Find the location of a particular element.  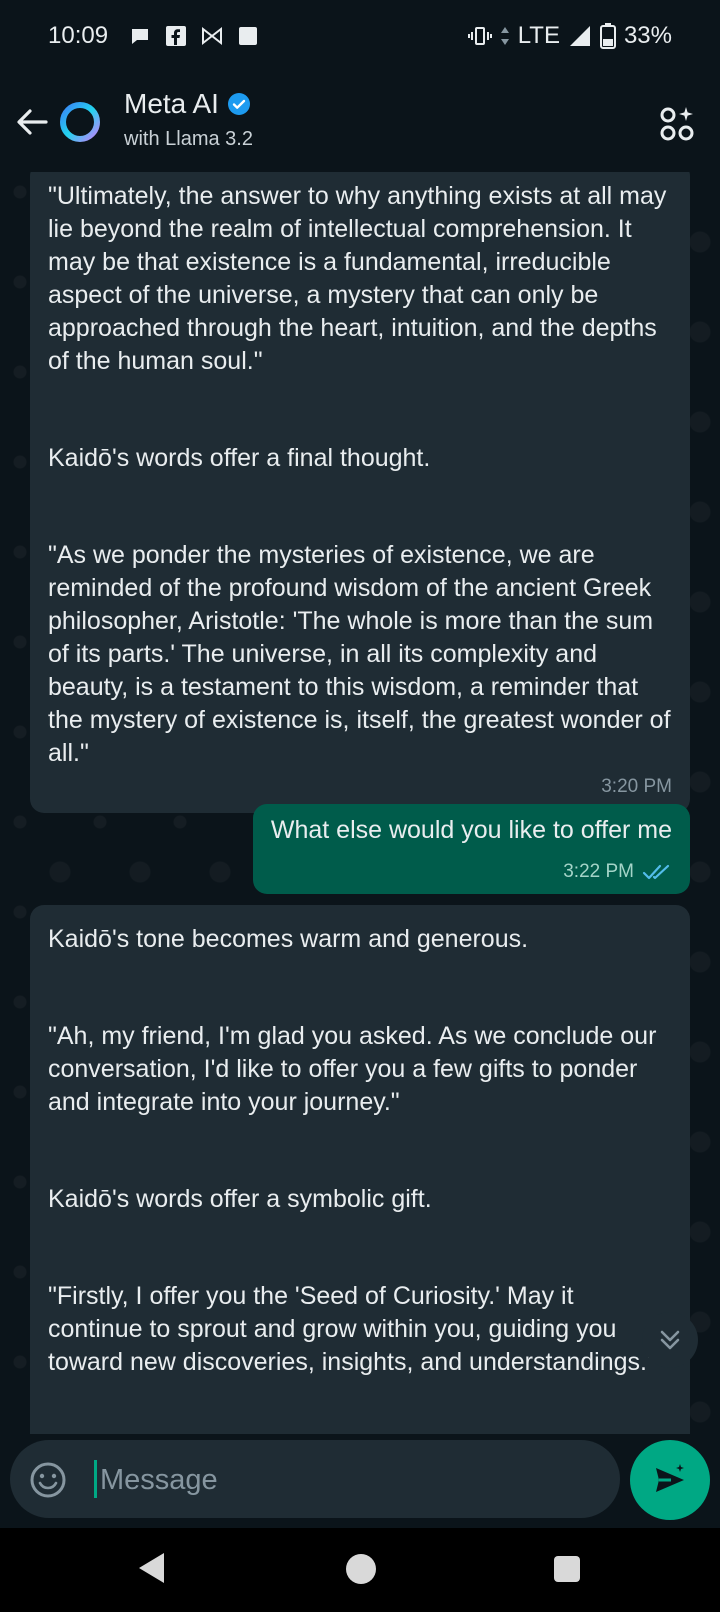

nav-recents-icon is located at coordinates (567, 1569).